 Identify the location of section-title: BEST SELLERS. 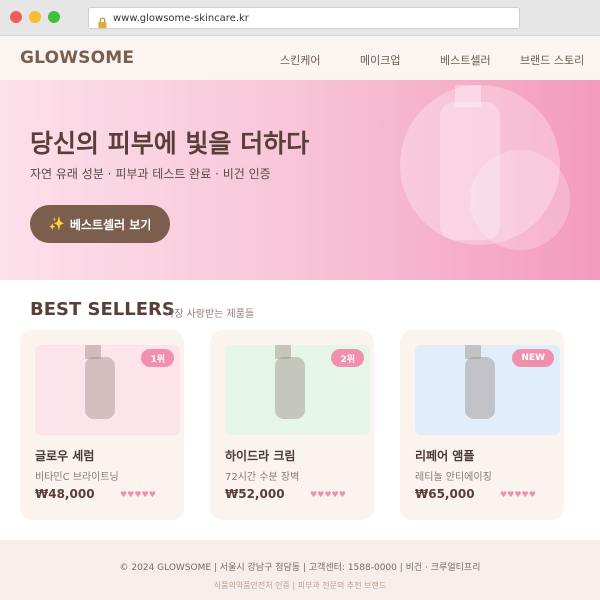
(102, 309).